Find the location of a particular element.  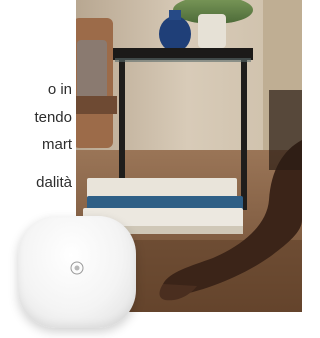

smart-hub-device is located at coordinates (77, 272).